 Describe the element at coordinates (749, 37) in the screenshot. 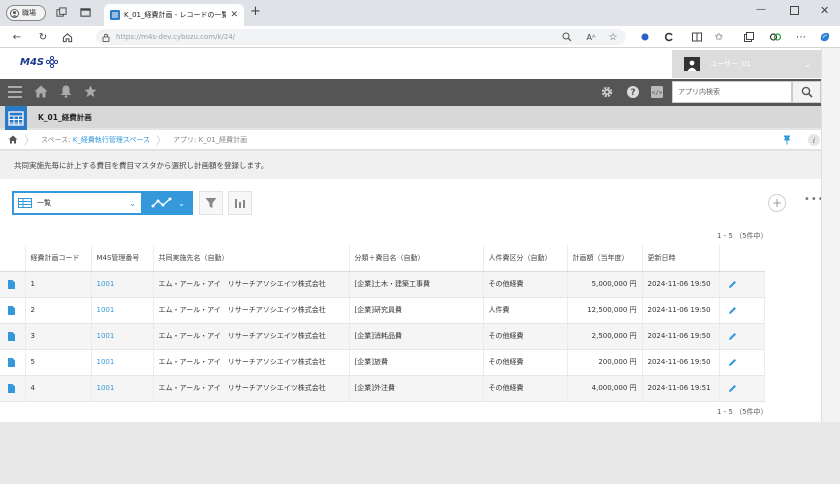

I see `collections-icon` at that location.